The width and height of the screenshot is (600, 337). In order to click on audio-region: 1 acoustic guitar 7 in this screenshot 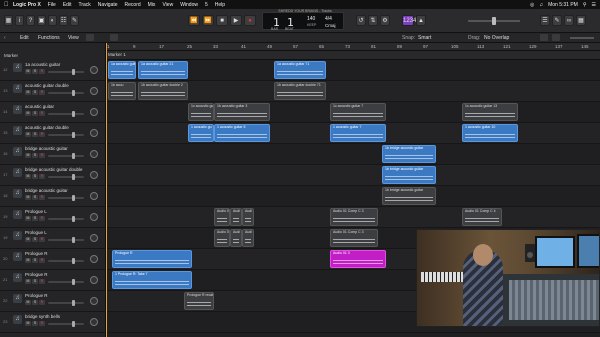, I will do `click(358, 133)`.